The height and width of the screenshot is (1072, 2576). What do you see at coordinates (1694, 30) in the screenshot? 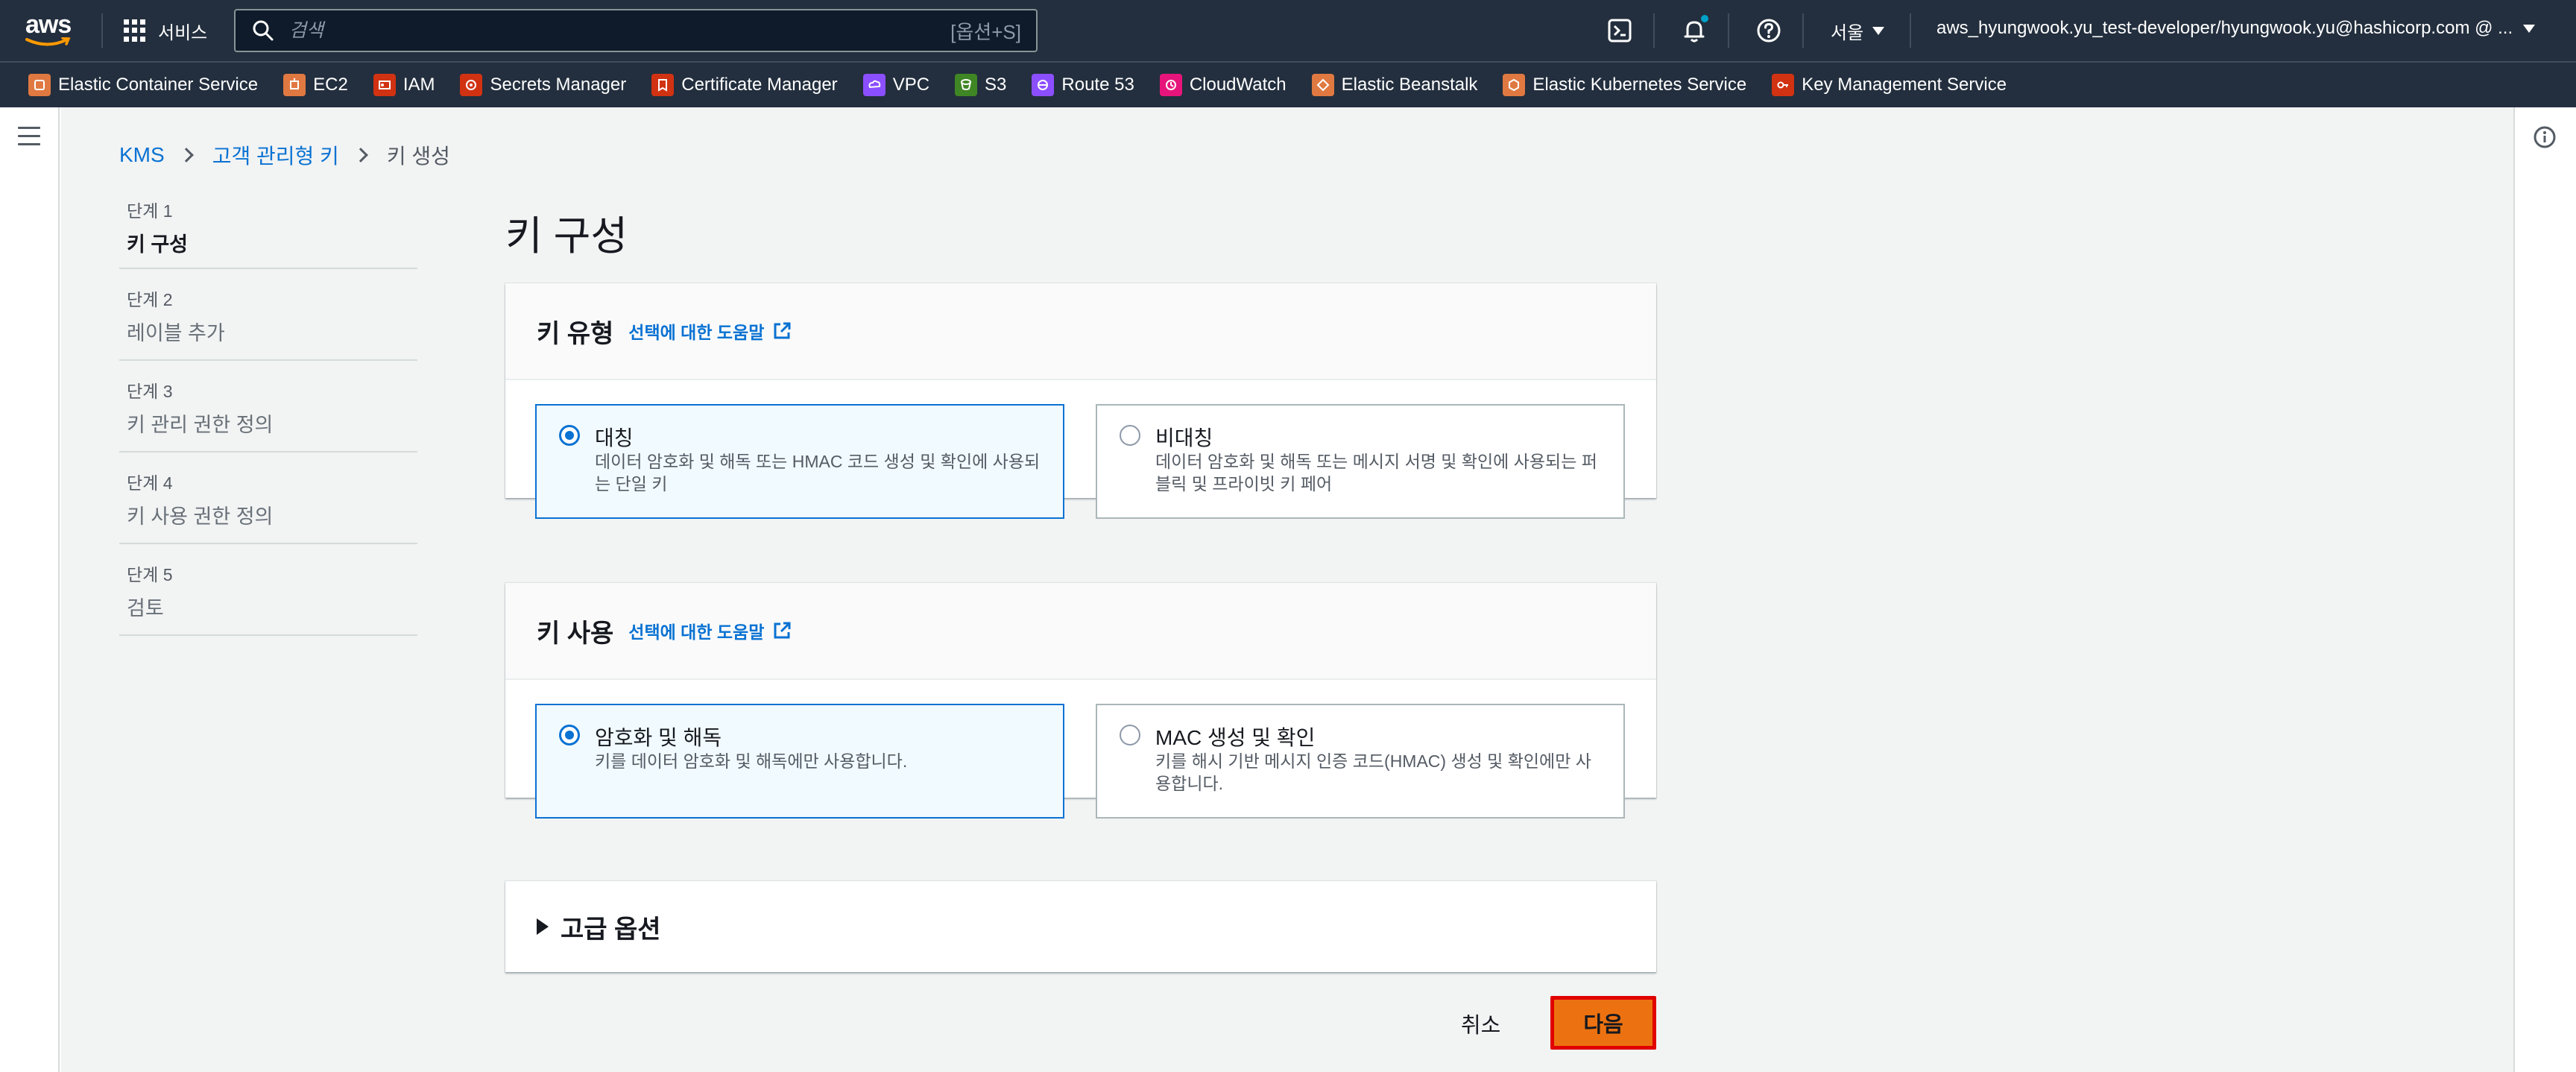
I see `bell-icon` at bounding box center [1694, 30].